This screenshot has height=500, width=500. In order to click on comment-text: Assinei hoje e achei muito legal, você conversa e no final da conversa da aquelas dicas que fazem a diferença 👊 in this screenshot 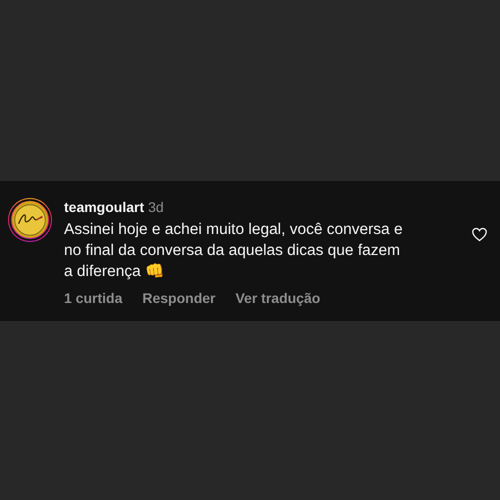, I will do `click(234, 251)`.